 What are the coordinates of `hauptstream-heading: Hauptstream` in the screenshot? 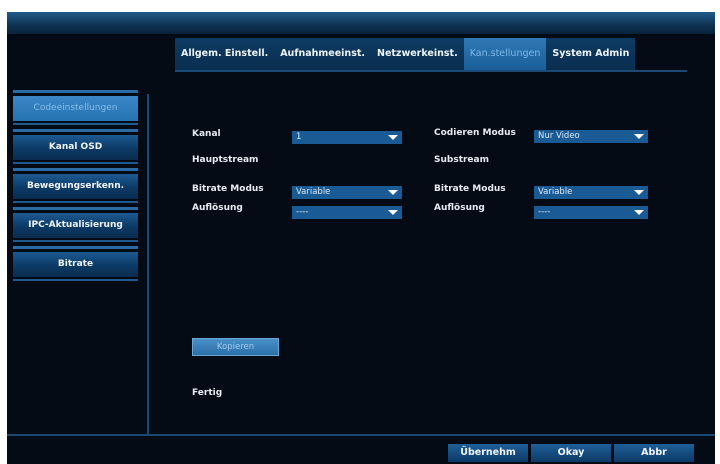 It's located at (225, 160).